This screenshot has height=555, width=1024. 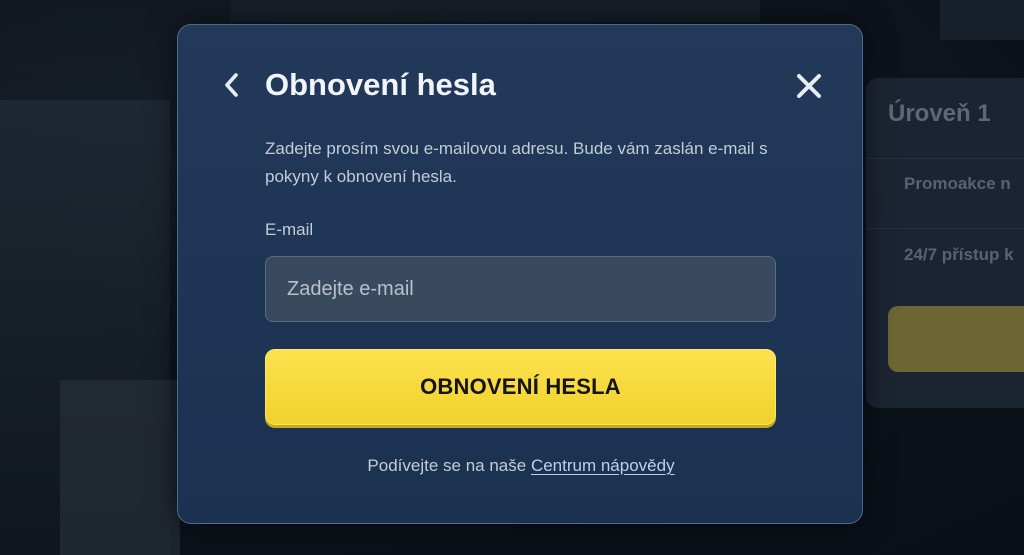 I want to click on help-center-link: Centrum nápovědy, so click(x=603, y=465).